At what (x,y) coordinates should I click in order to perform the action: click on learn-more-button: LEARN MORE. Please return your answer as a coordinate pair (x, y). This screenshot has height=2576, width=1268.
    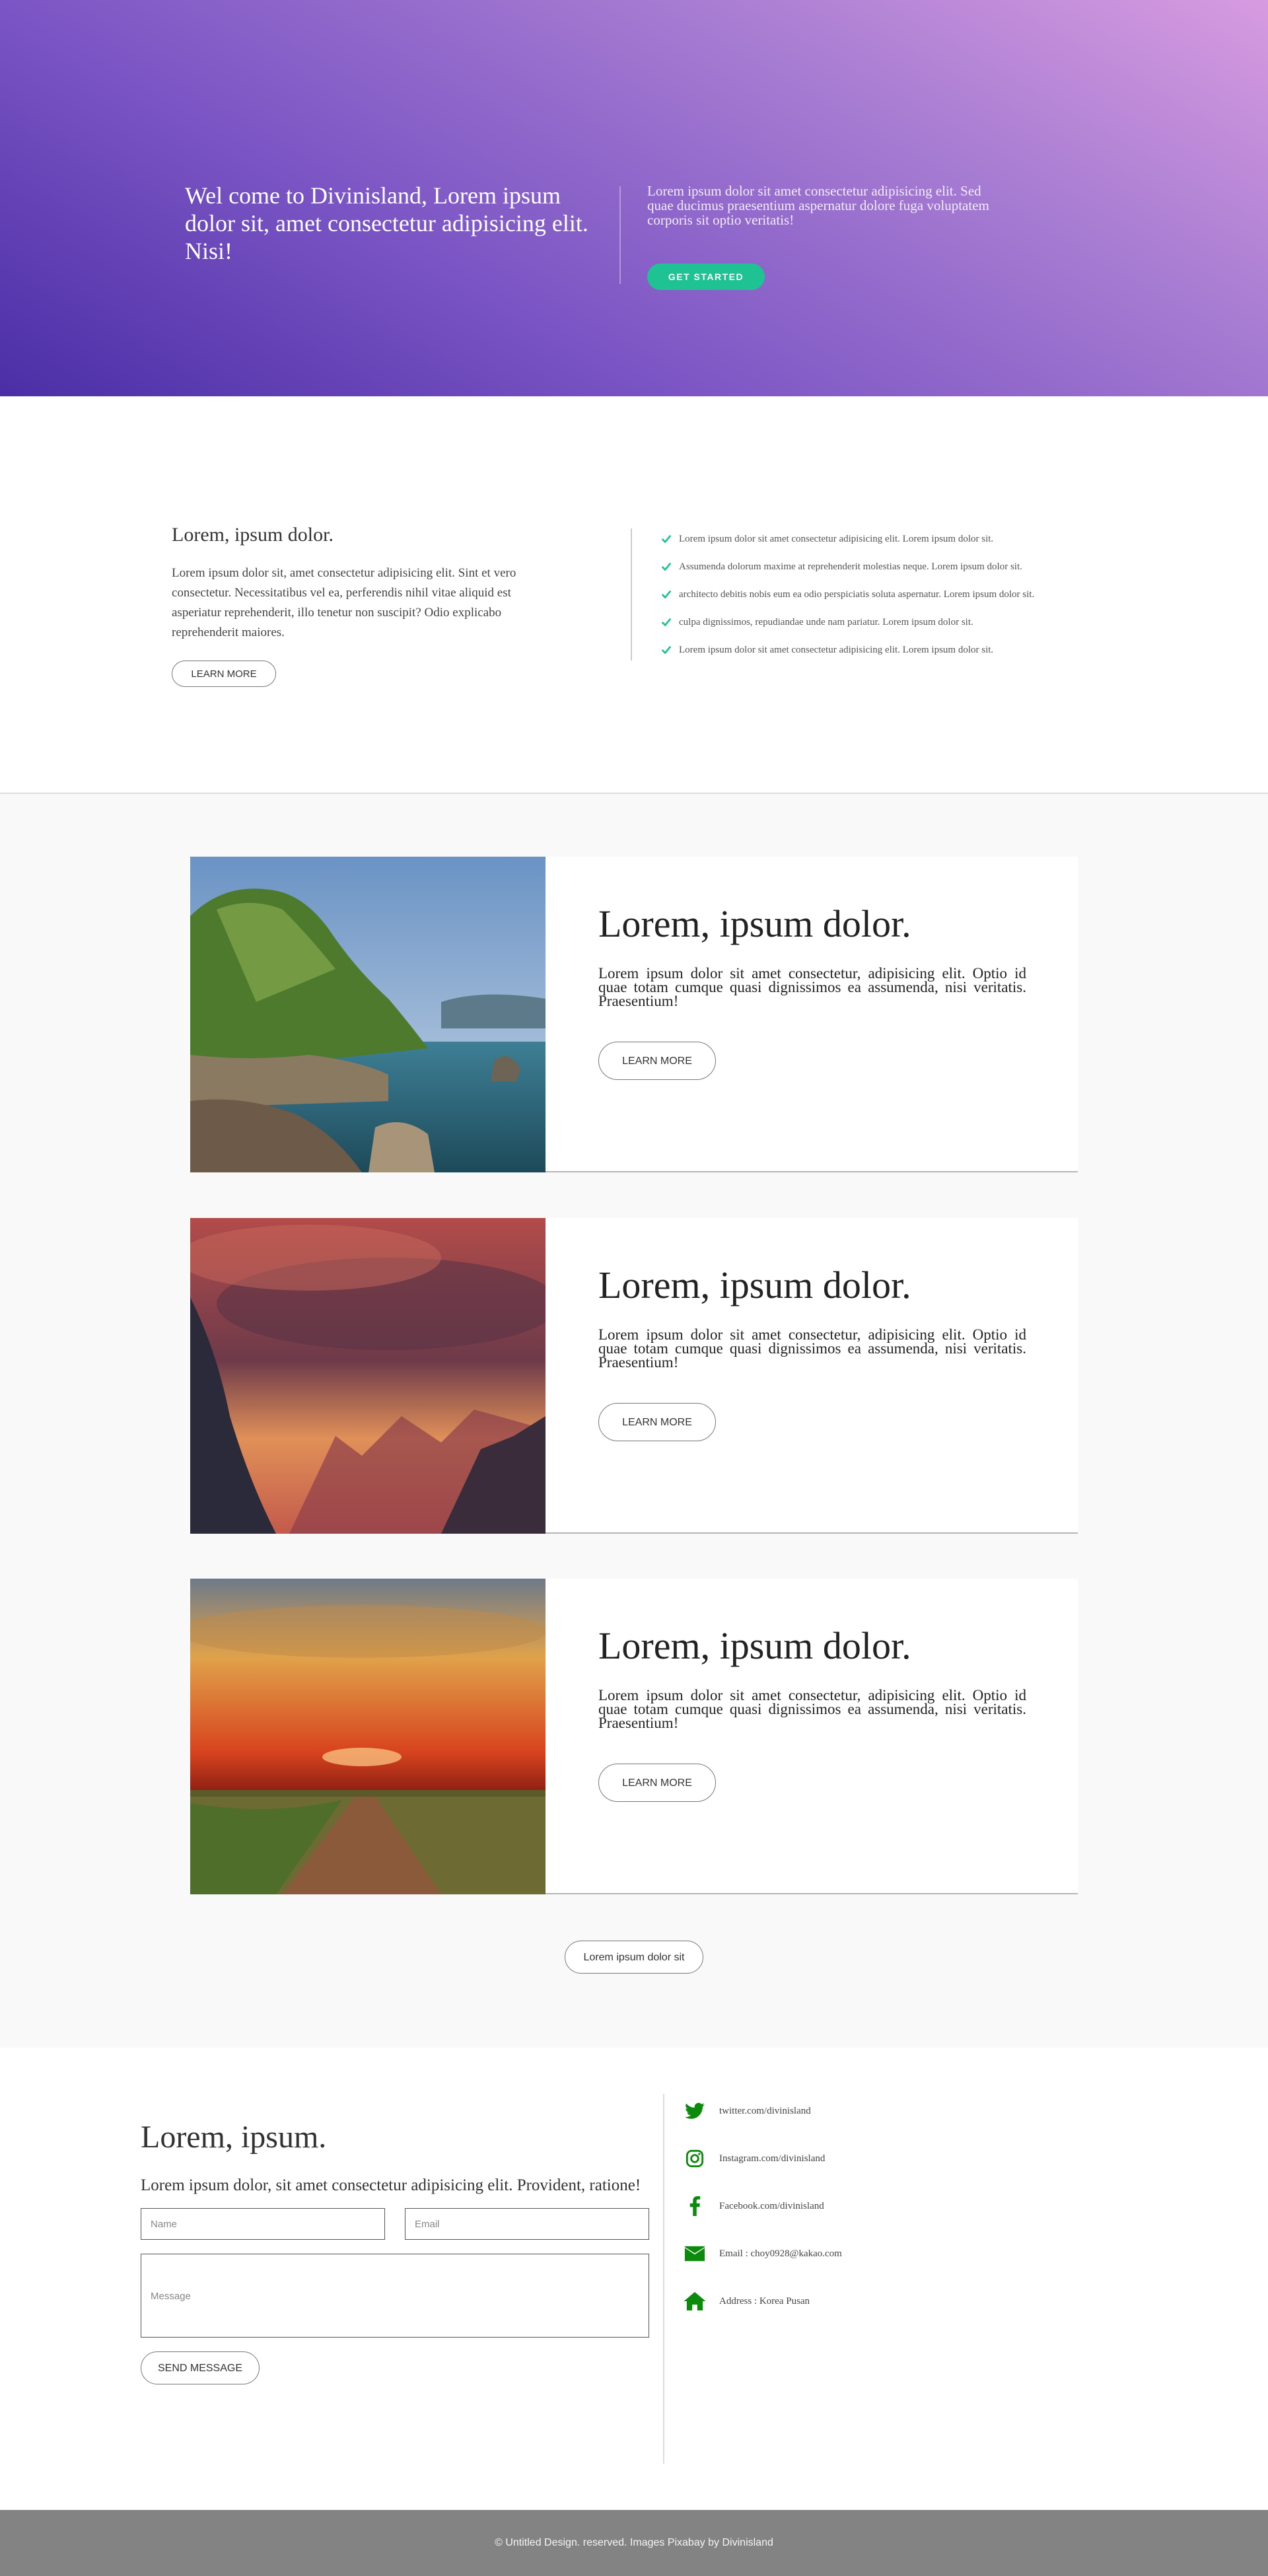
    Looking at the image, I should click on (224, 674).